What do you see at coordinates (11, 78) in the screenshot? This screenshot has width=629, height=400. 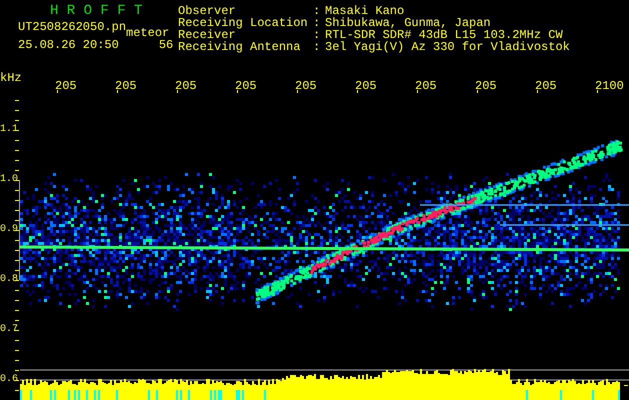 I see `axis-unit: kHz` at bounding box center [11, 78].